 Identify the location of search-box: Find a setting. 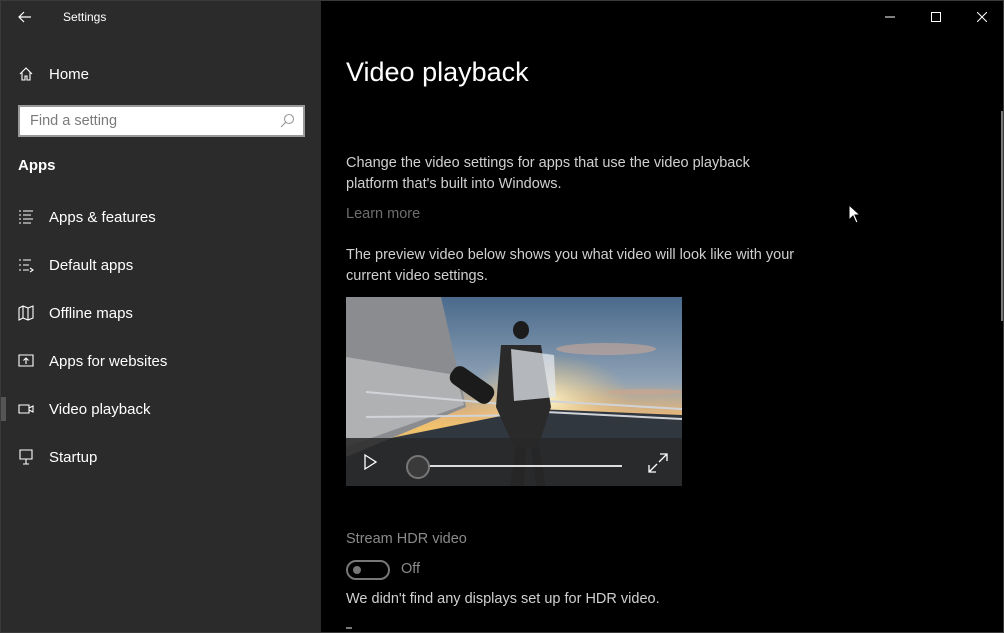
(161, 121).